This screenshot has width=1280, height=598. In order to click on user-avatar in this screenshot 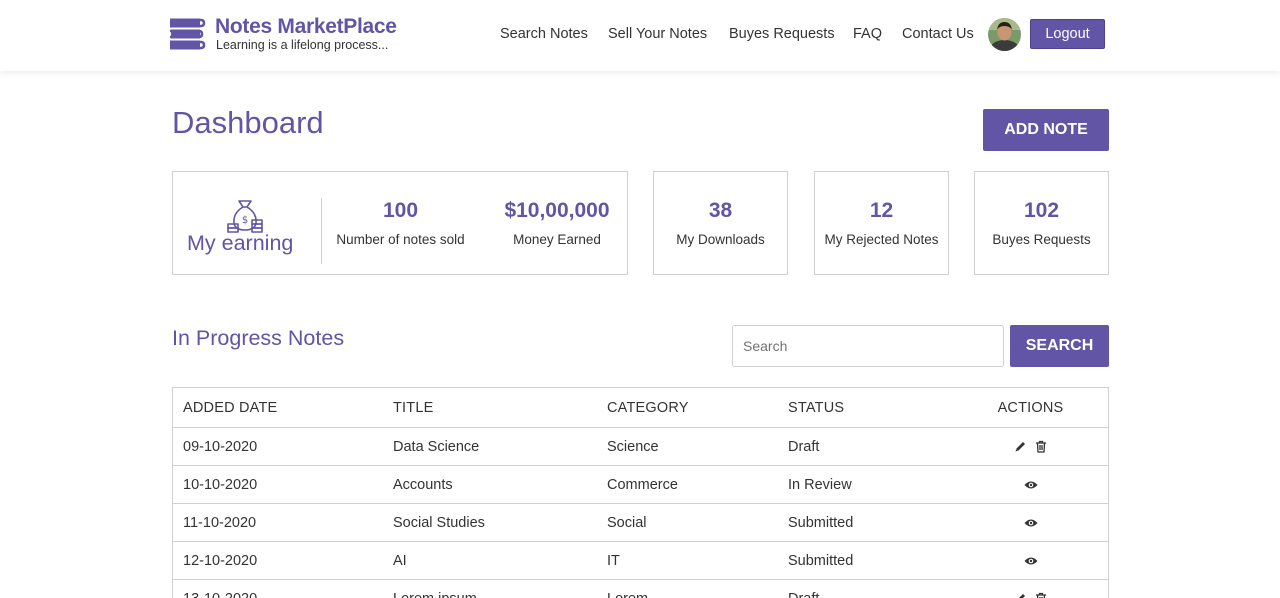, I will do `click(1004, 34)`.